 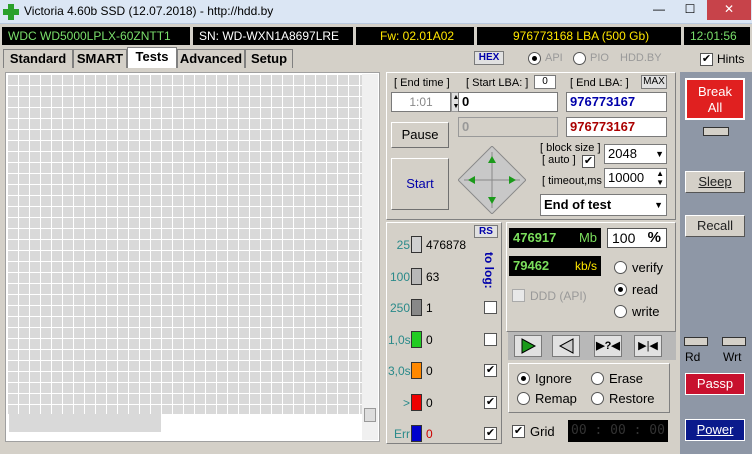 What do you see at coordinates (566, 346) in the screenshot?
I see `play-backward-button` at bounding box center [566, 346].